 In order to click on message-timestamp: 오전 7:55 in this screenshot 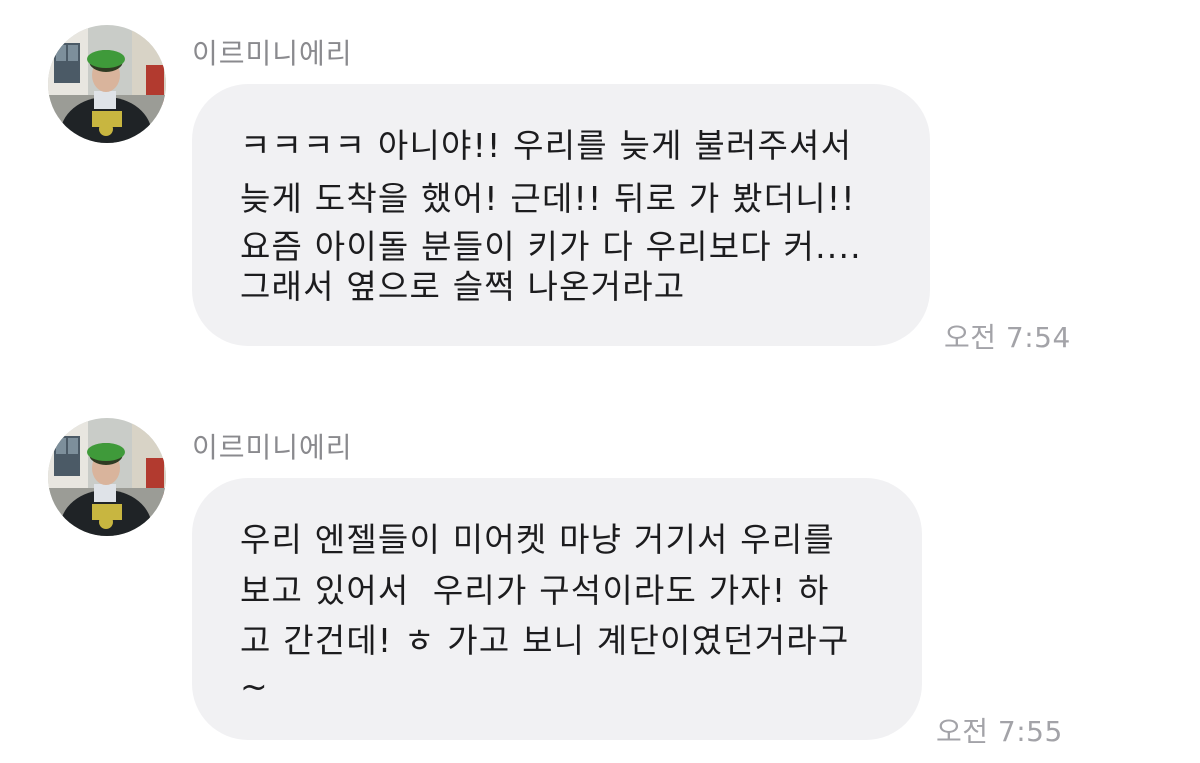, I will do `click(999, 731)`.